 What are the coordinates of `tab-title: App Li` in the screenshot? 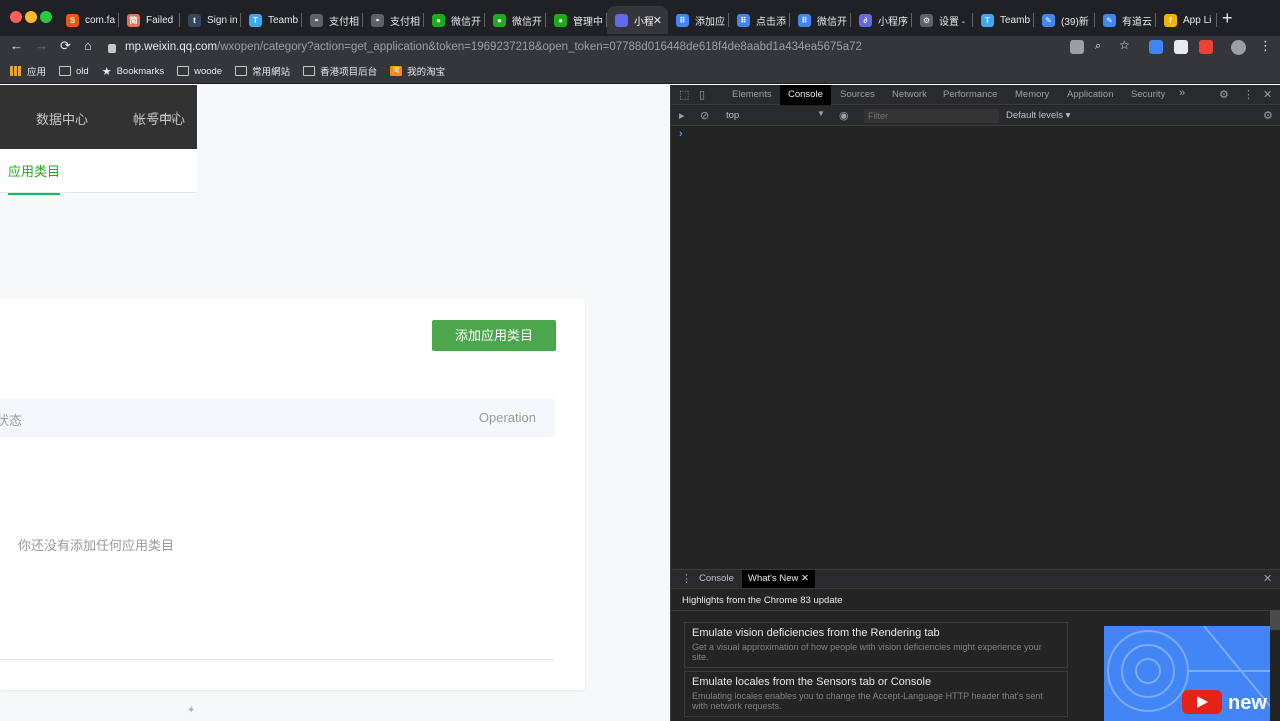 It's located at (1197, 20).